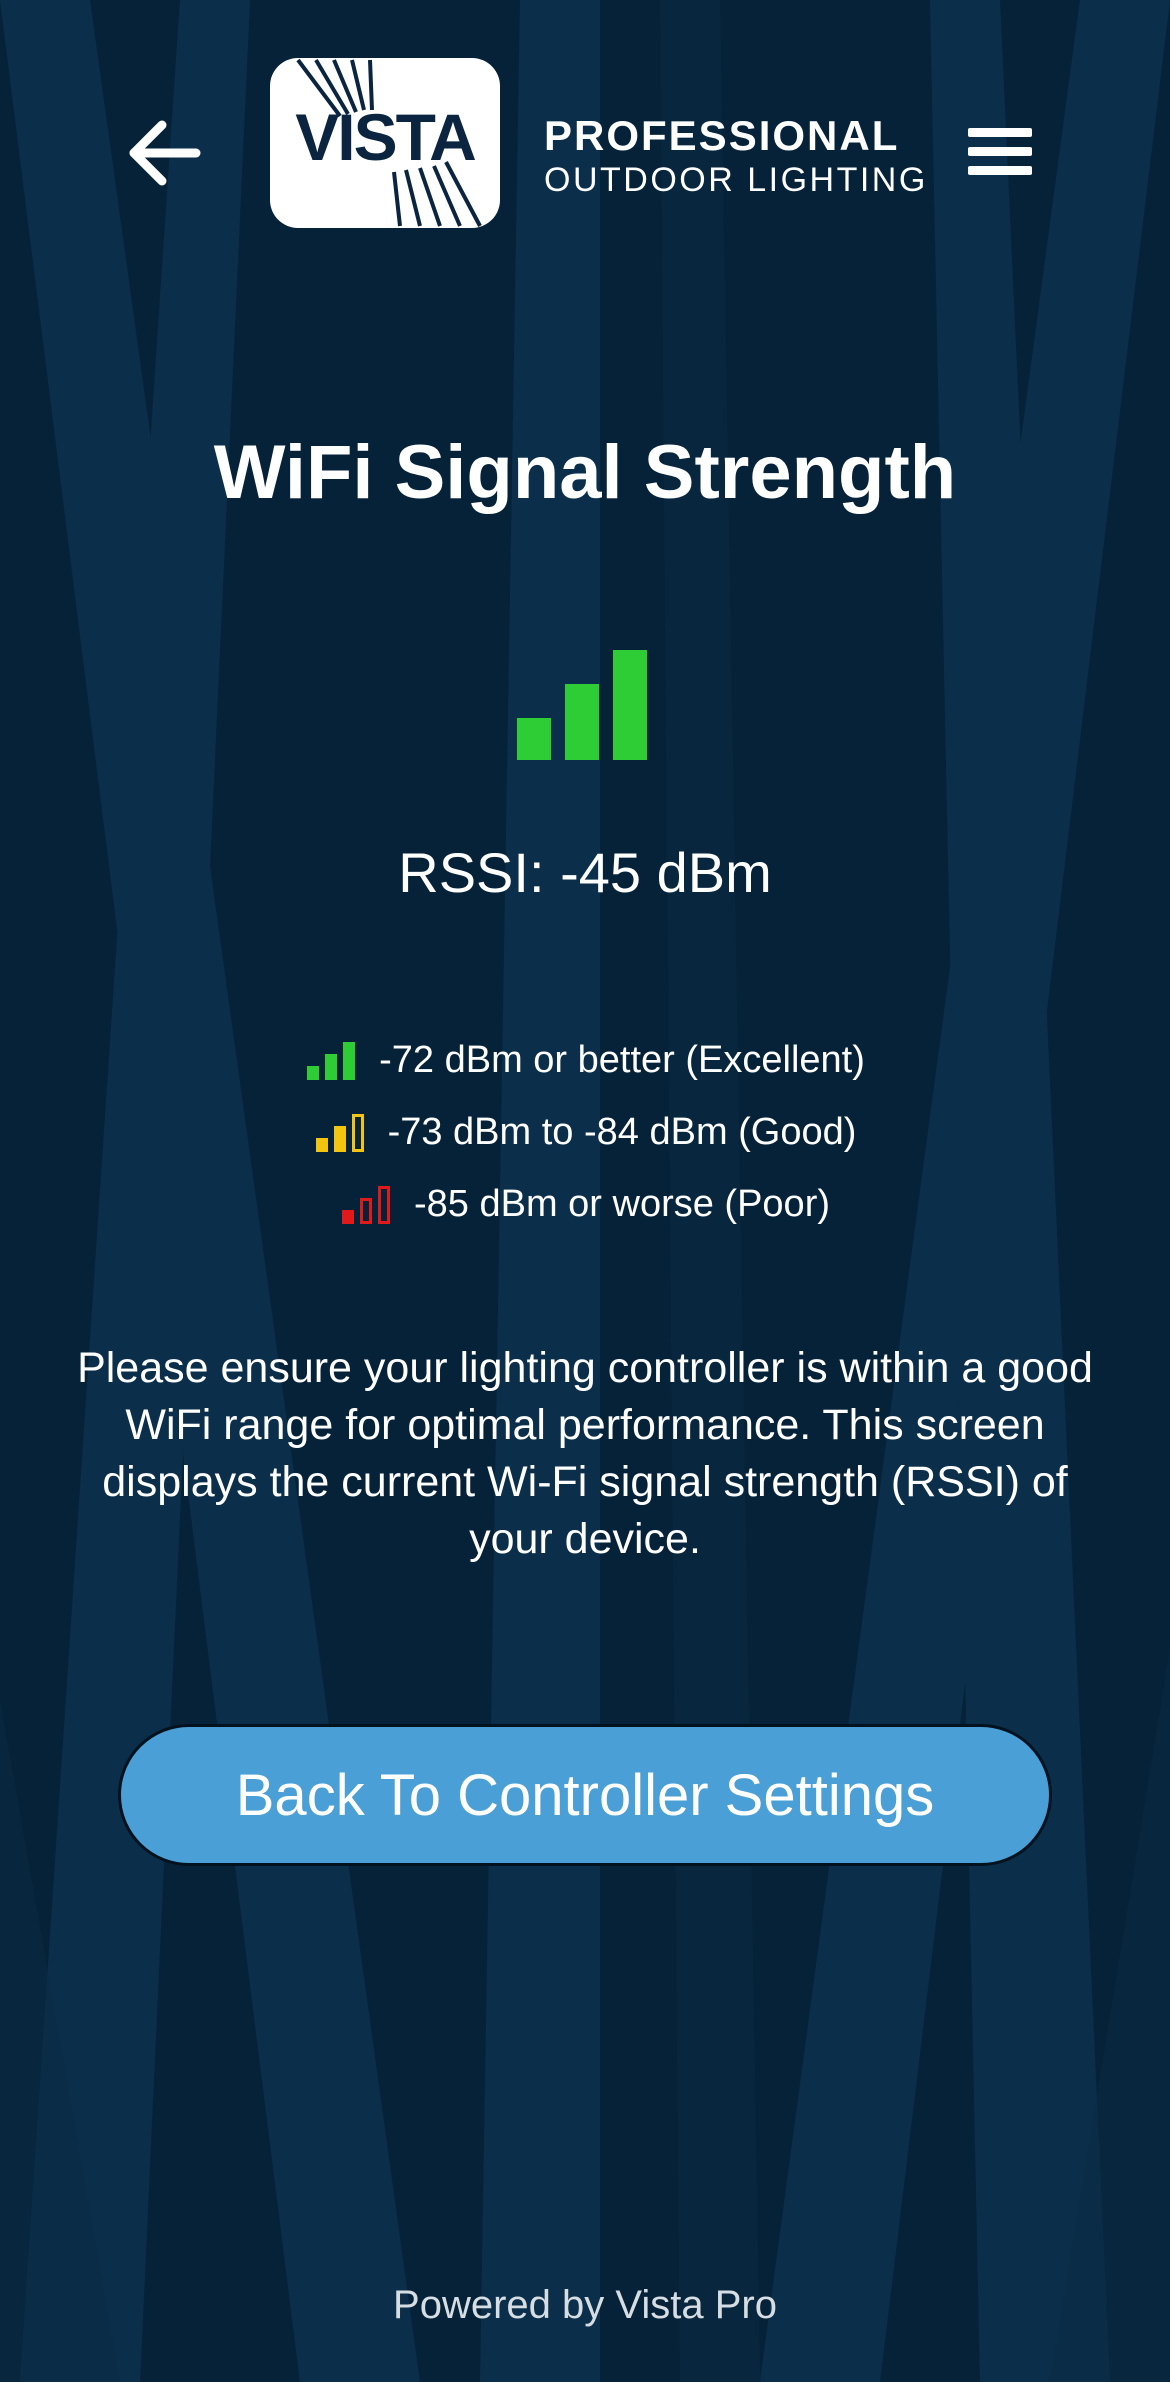  I want to click on legend-item-poor: -85 dBm or worse (Poor), so click(585, 1204).